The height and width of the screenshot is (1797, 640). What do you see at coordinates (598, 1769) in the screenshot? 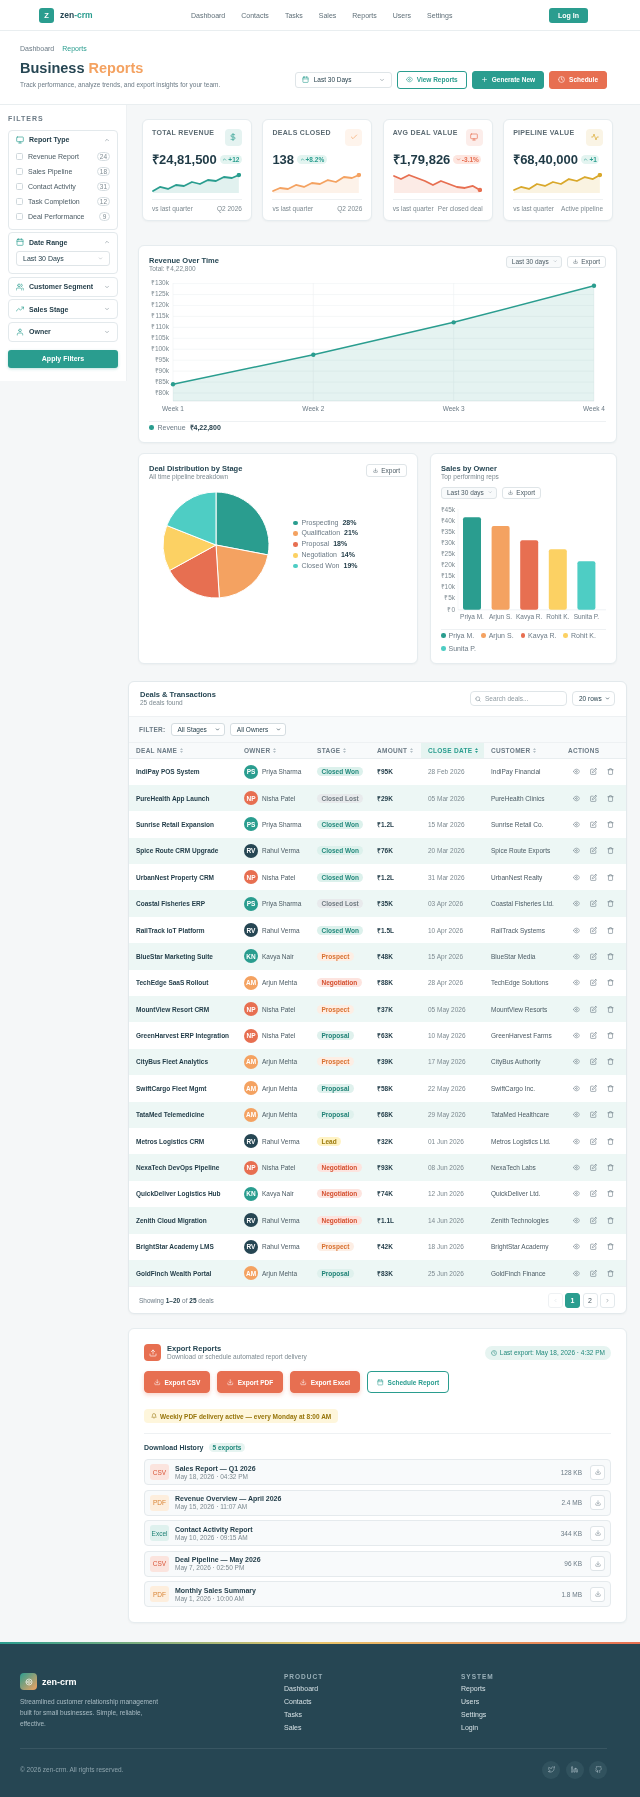
I see `cat-icon` at bounding box center [598, 1769].